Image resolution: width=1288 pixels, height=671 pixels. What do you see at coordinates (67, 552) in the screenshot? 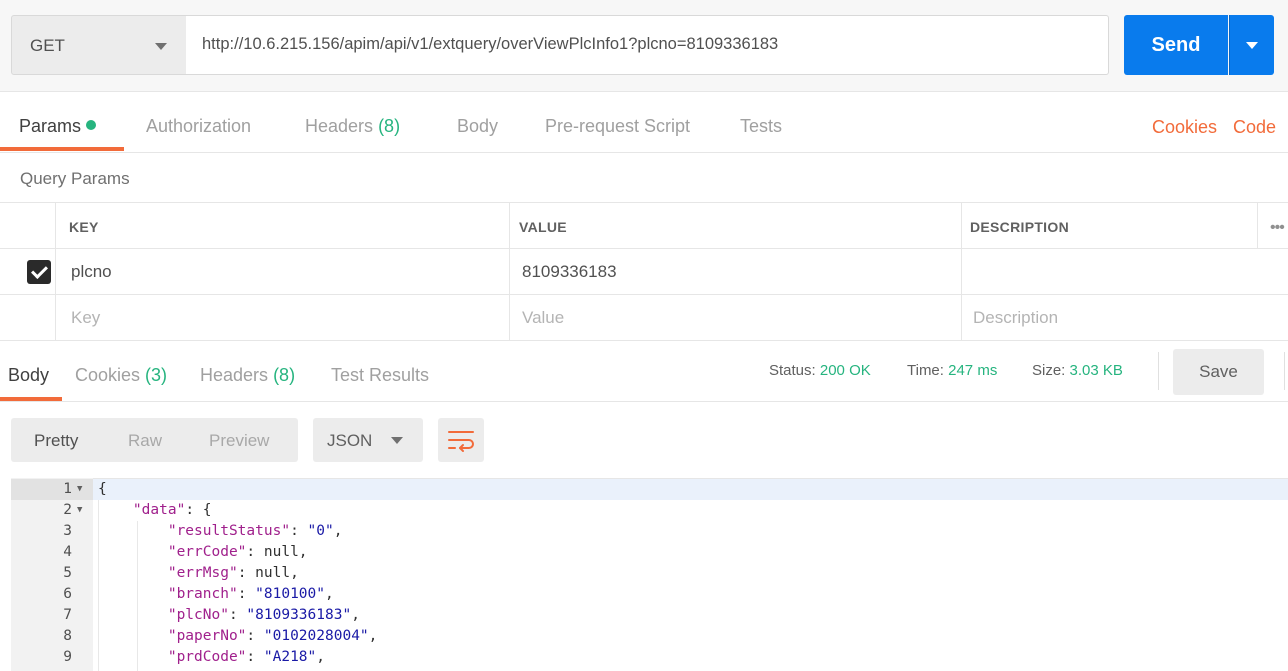
I see `line-number: 4` at bounding box center [67, 552].